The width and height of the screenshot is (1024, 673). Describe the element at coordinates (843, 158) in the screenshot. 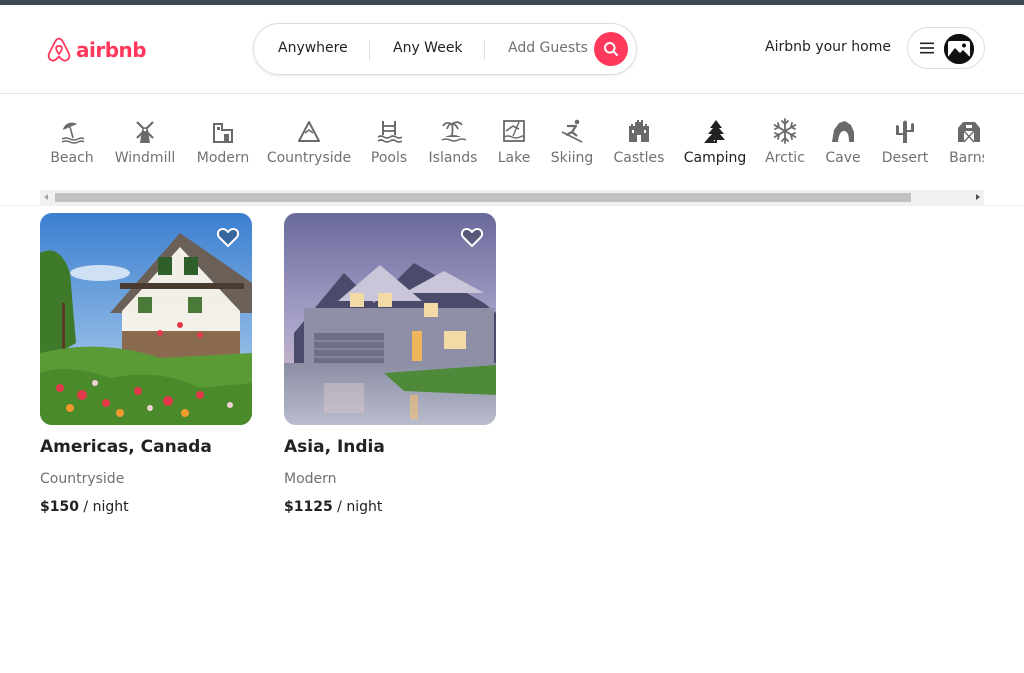

I see `category-label: Cave` at that location.